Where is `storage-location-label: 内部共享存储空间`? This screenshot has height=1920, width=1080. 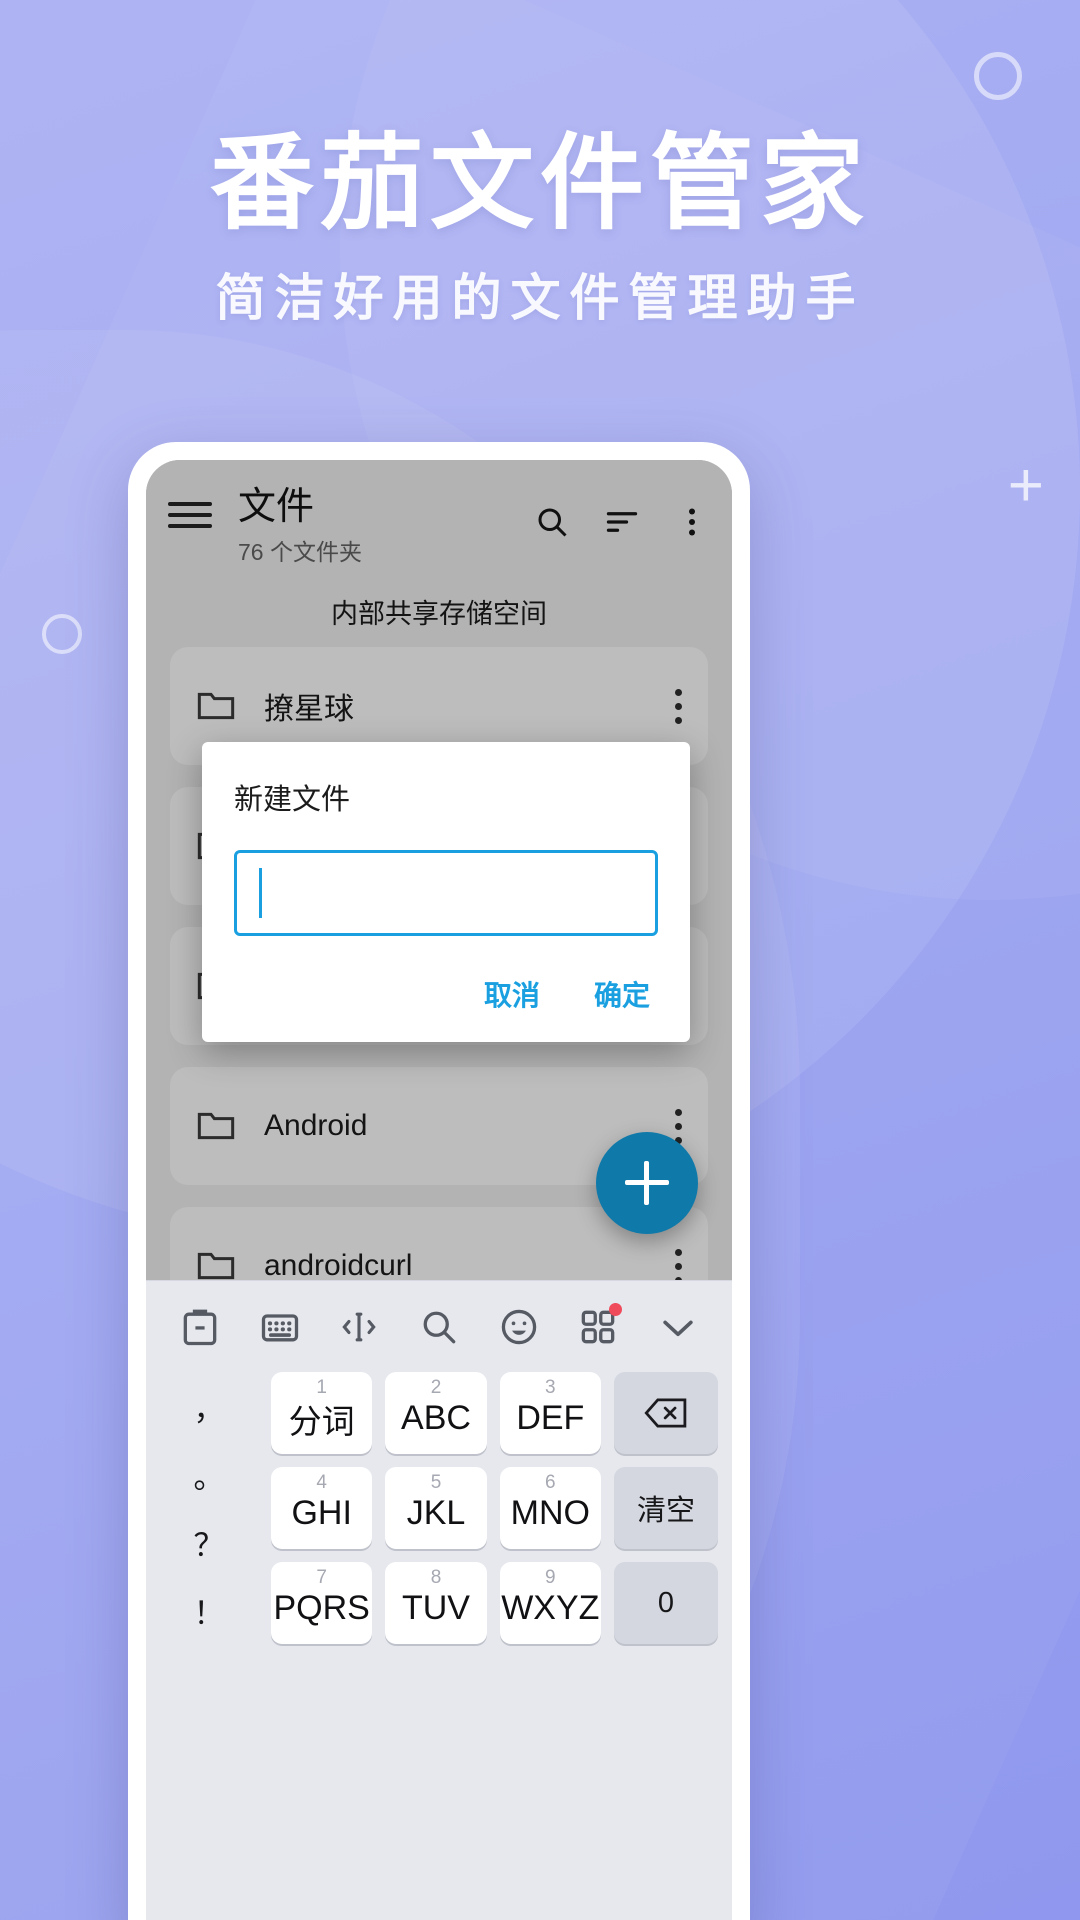 storage-location-label: 内部共享存储空间 is located at coordinates (439, 614).